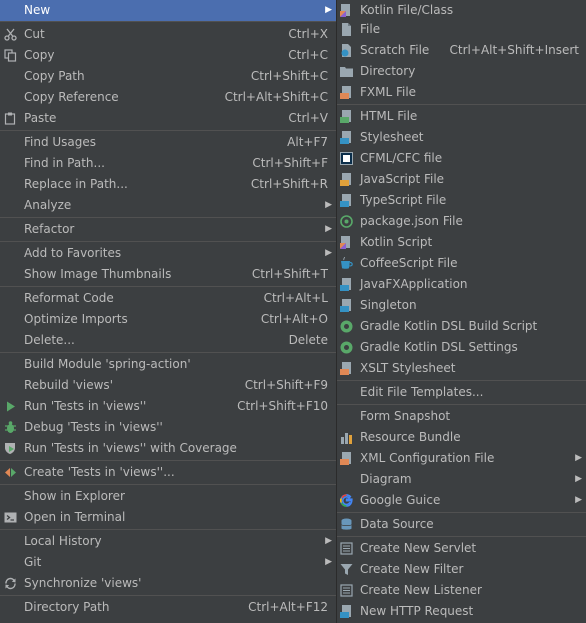  What do you see at coordinates (168, 55) in the screenshot?
I see `menu-item-copy: Copy Ctrl+C` at bounding box center [168, 55].